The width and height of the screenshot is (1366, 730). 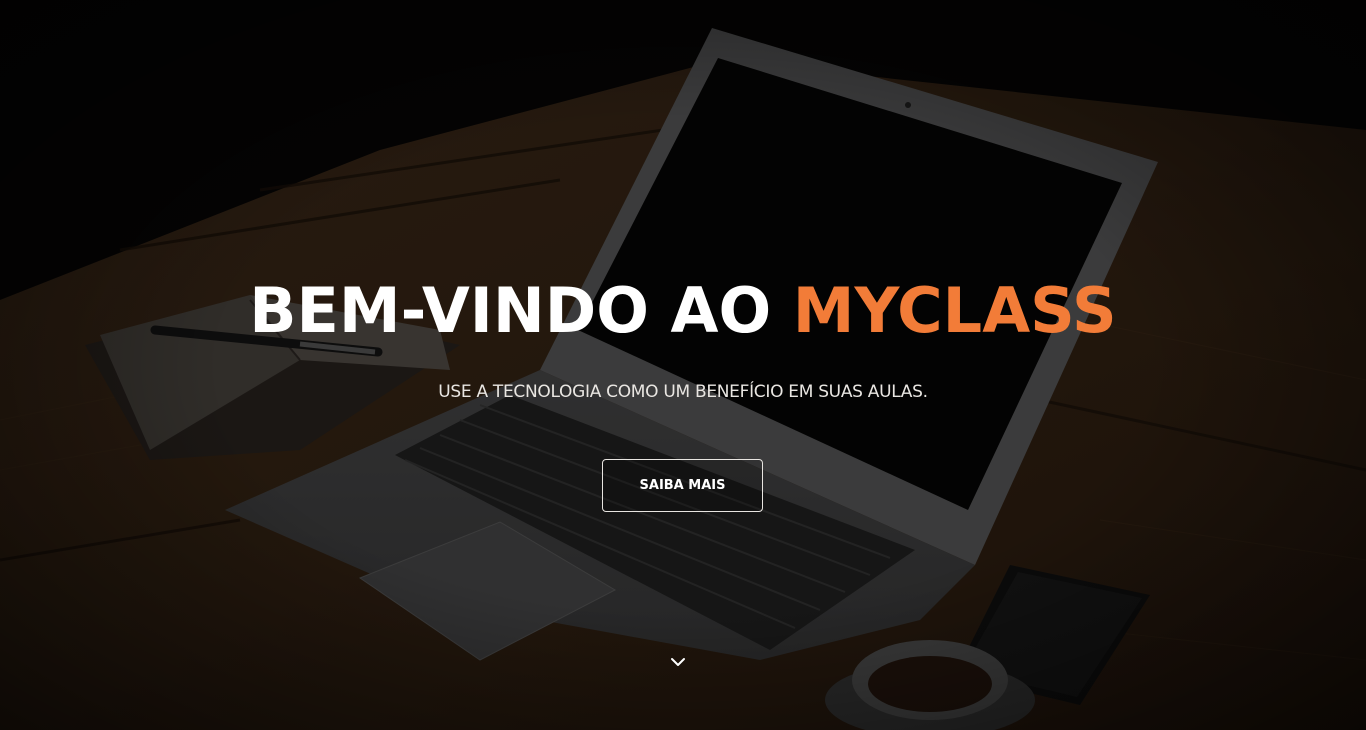 I want to click on scroll-down-button, so click(x=678, y=663).